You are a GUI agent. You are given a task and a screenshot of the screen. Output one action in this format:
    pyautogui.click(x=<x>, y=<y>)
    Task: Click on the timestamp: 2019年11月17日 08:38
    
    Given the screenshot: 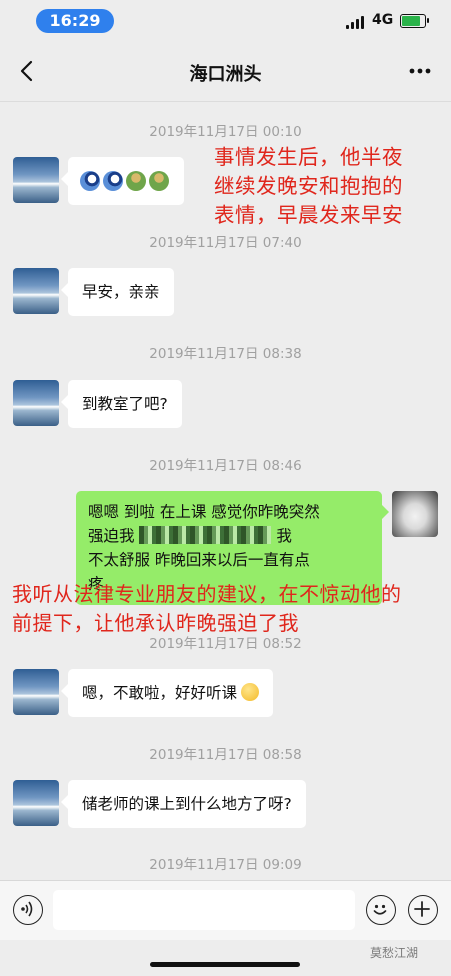 What is the action you would take?
    pyautogui.click(x=225, y=354)
    